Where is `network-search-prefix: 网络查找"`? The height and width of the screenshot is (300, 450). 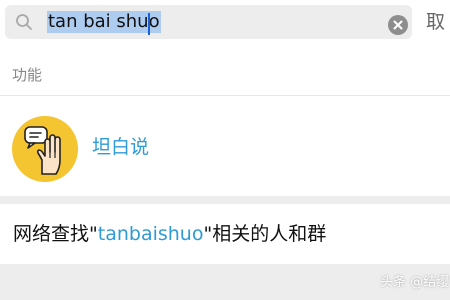
network-search-prefix: 网络查找" is located at coordinates (55, 234).